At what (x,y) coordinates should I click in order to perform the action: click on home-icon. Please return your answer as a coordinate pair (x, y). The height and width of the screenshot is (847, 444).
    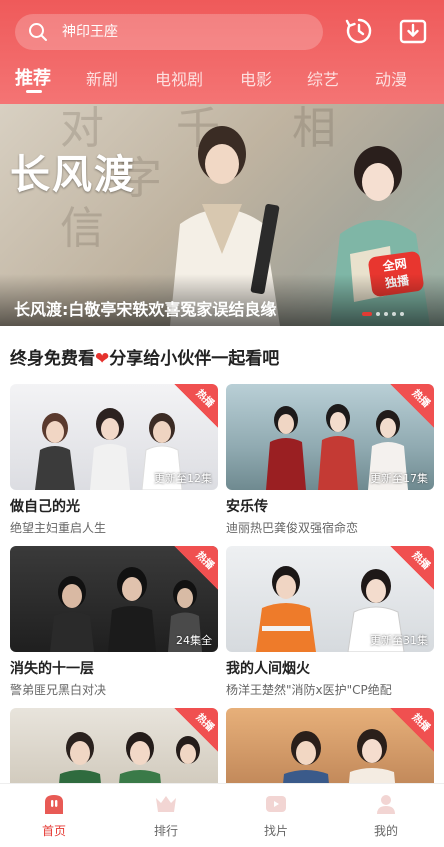
    Looking at the image, I should click on (54, 804).